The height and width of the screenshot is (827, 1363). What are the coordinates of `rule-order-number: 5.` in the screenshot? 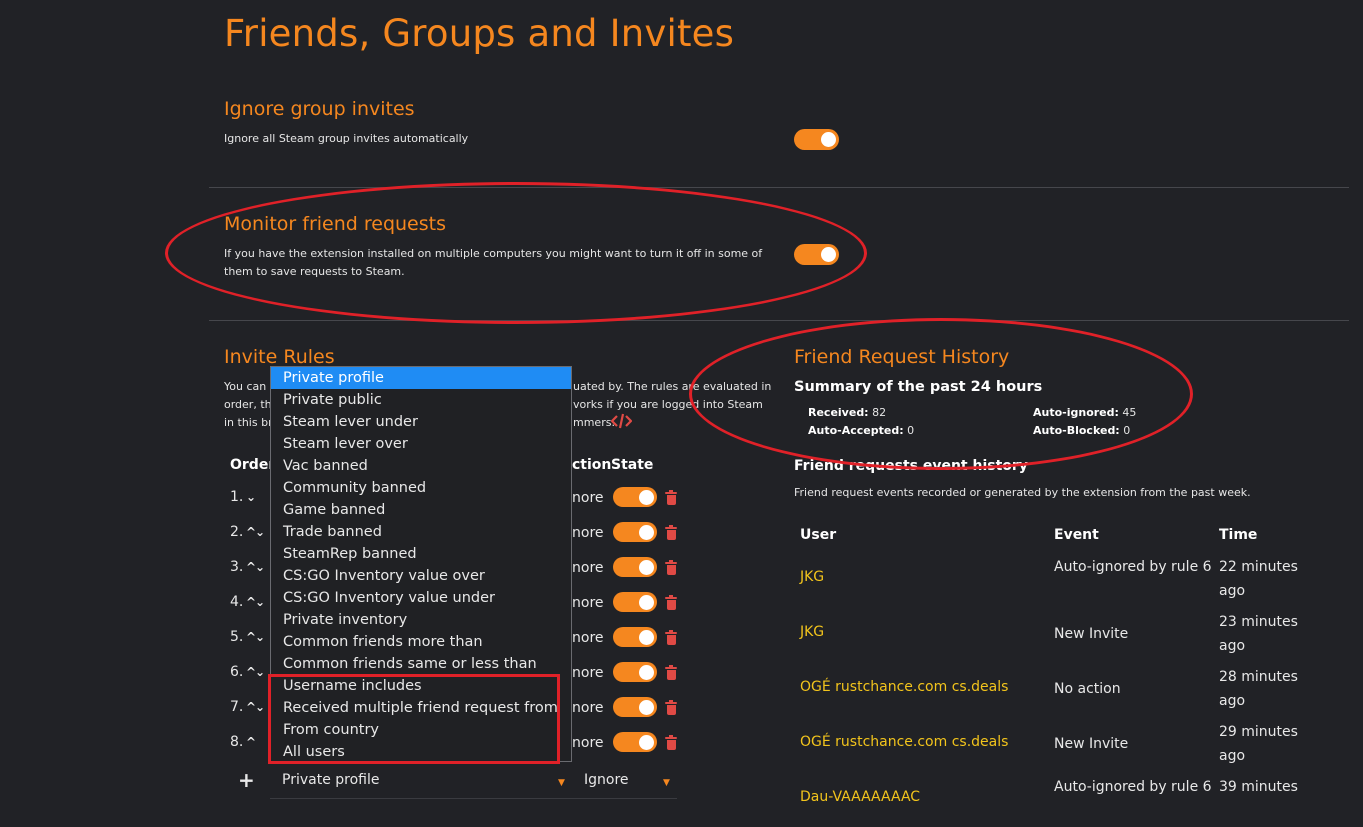 It's located at (237, 637).